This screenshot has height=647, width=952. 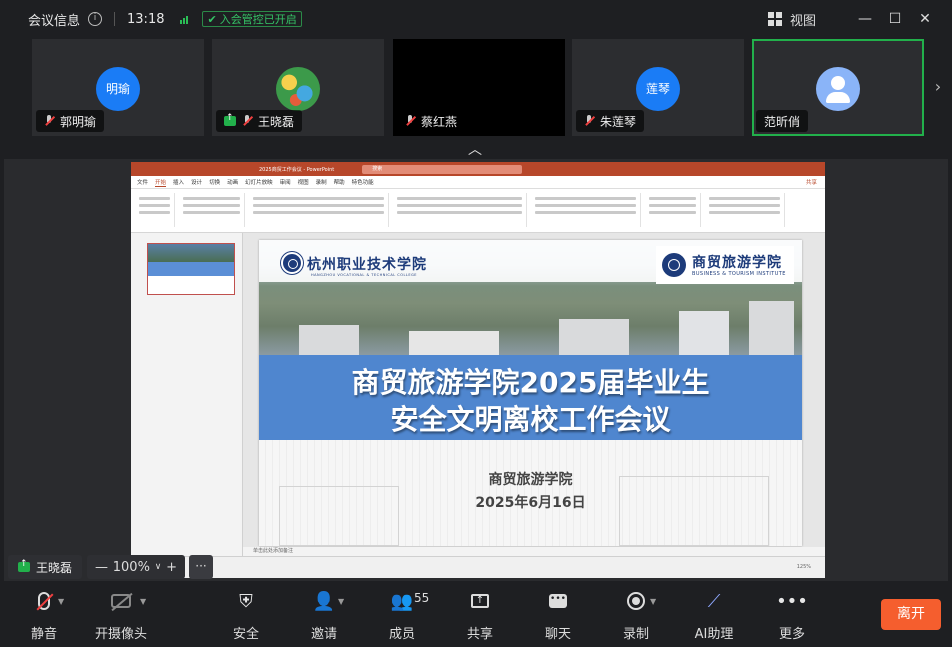 What do you see at coordinates (122, 602) in the screenshot?
I see `camera-off-icon` at bounding box center [122, 602].